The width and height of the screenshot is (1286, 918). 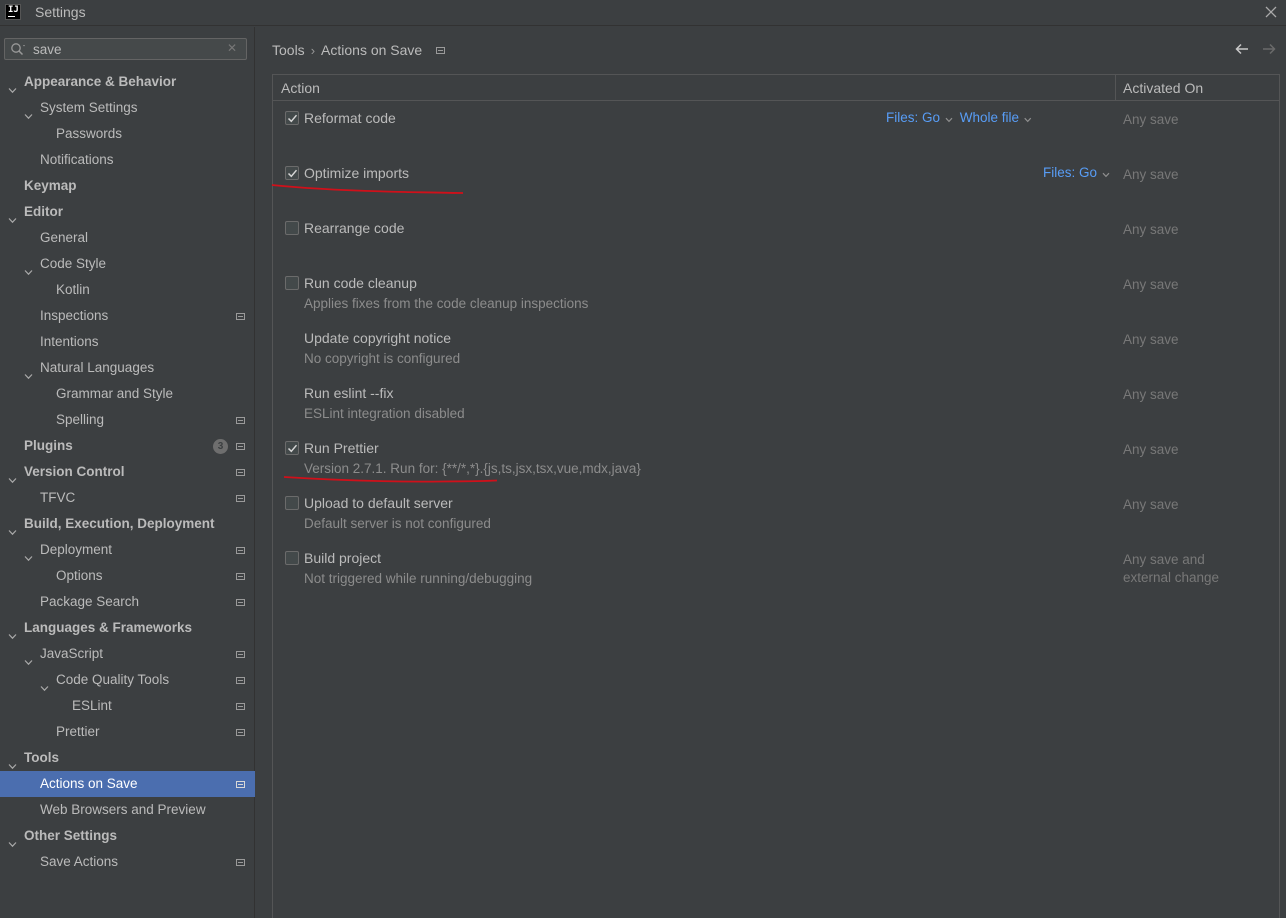 I want to click on action-title: Optimize imports, so click(x=356, y=173).